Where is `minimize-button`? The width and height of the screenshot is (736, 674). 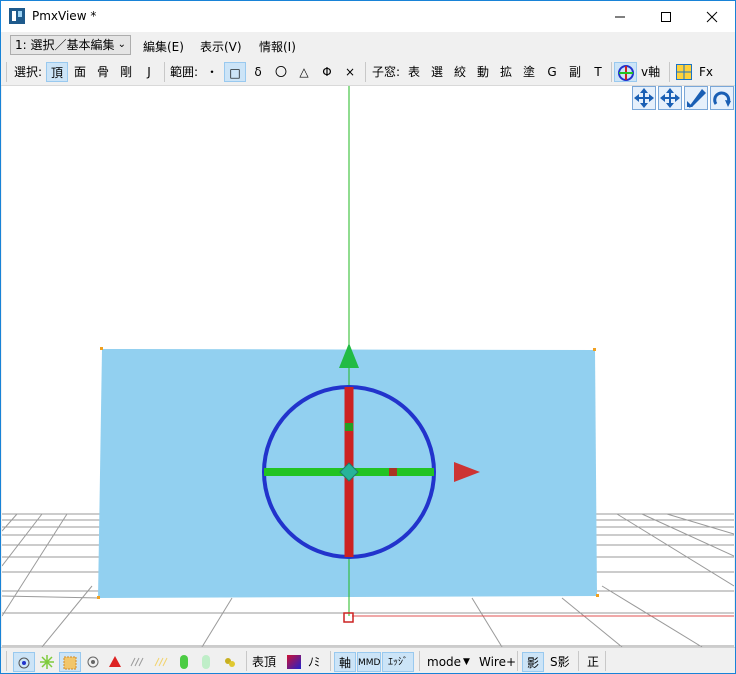 minimize-button is located at coordinates (620, 16).